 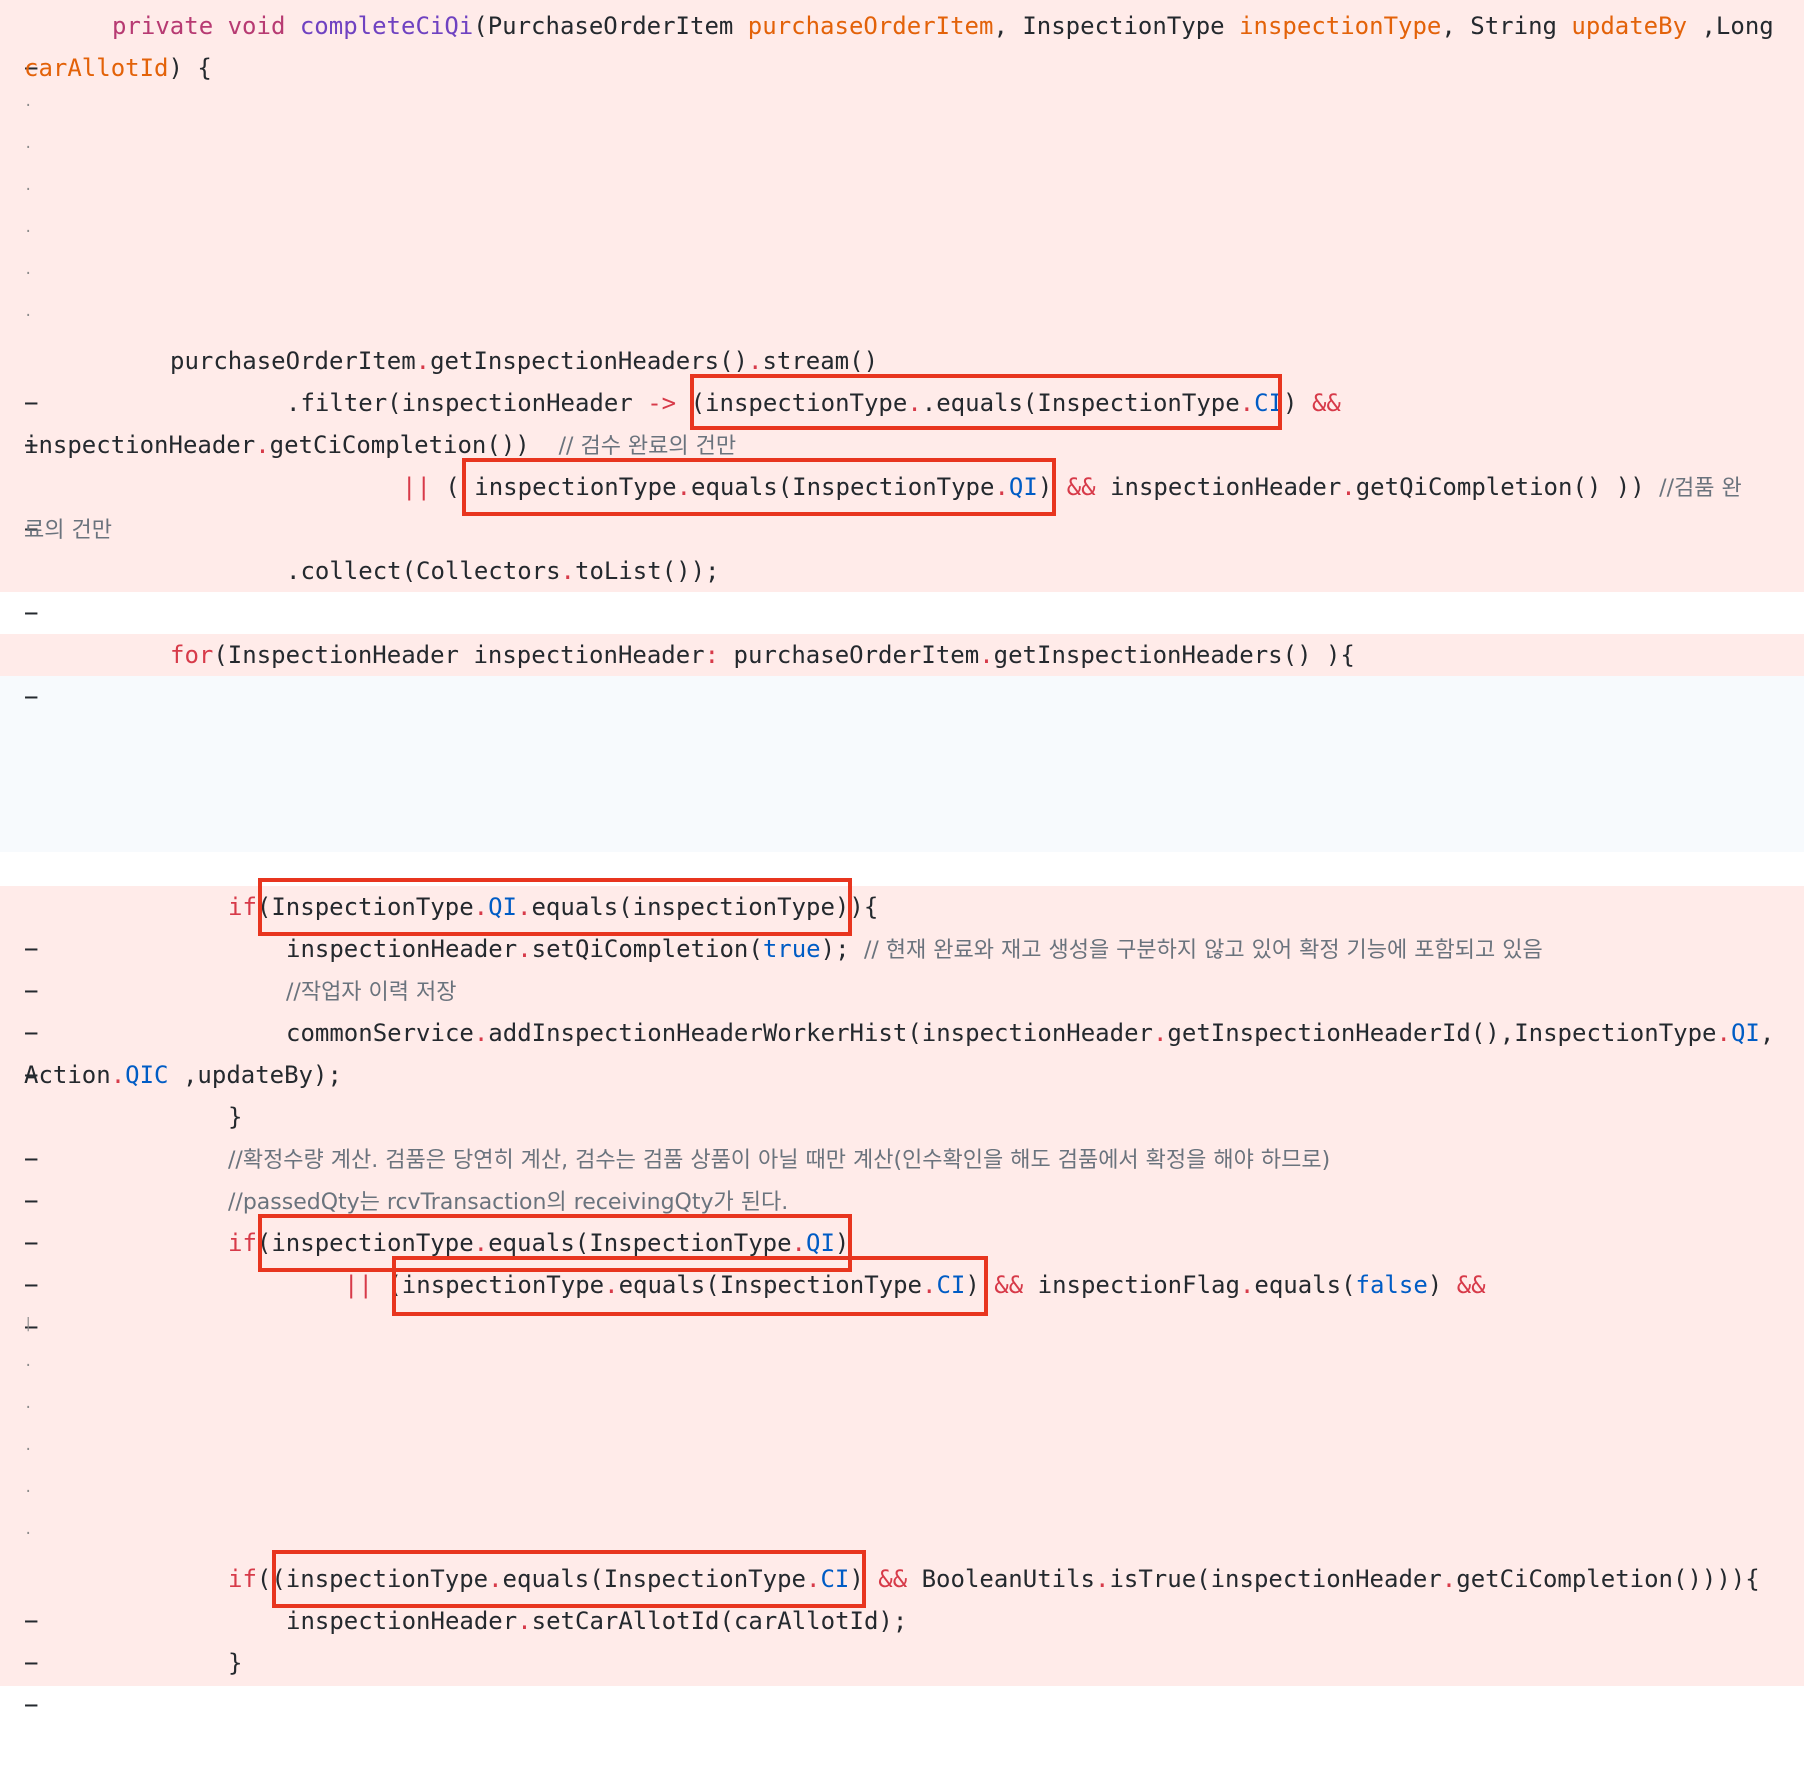 I want to click on method-name: completeCiQi, so click(x=386, y=26).